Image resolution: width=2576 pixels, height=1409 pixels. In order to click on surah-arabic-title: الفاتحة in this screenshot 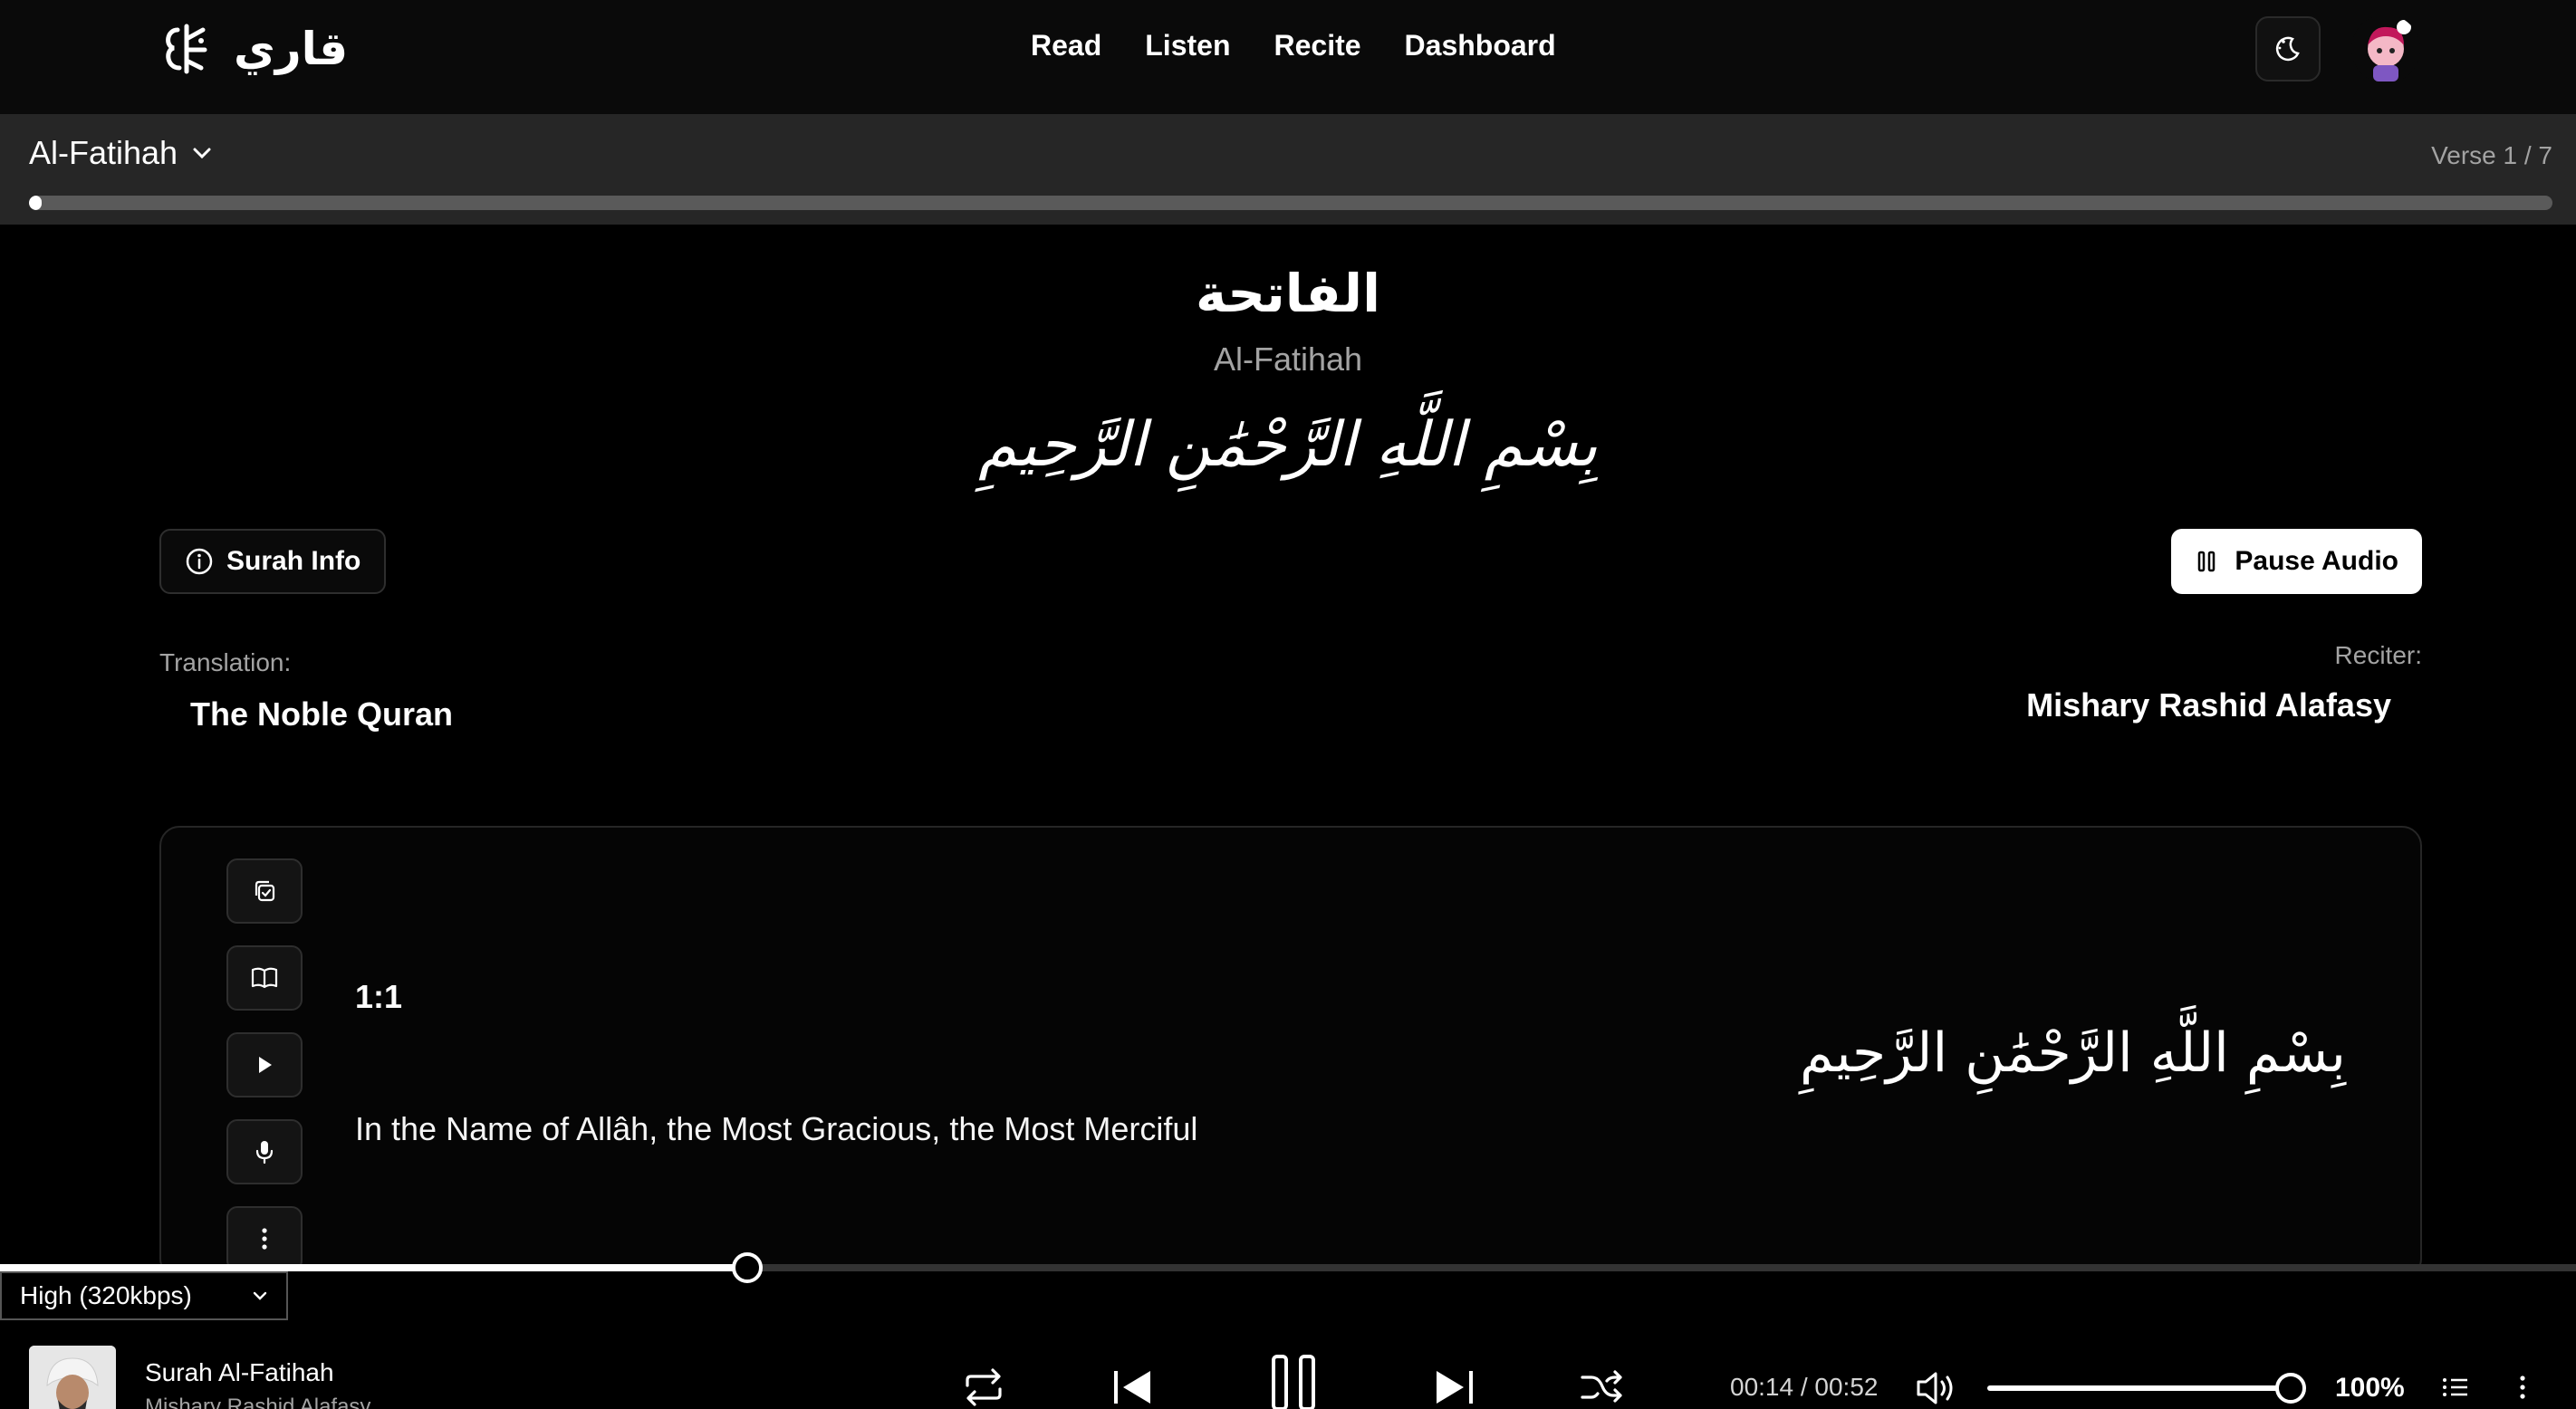, I will do `click(1288, 293)`.